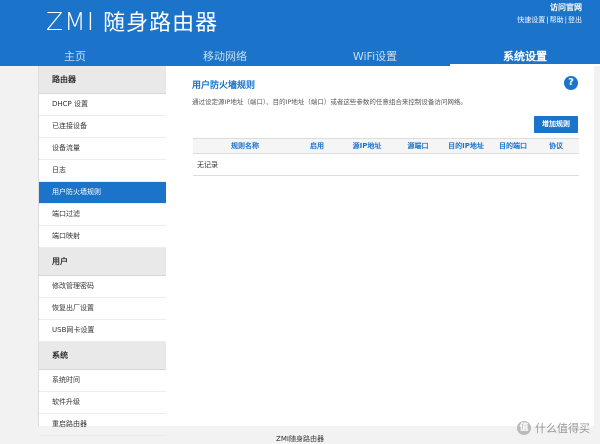 The width and height of the screenshot is (600, 444). I want to click on logo: ZMI 随身路由器, so click(132, 21).